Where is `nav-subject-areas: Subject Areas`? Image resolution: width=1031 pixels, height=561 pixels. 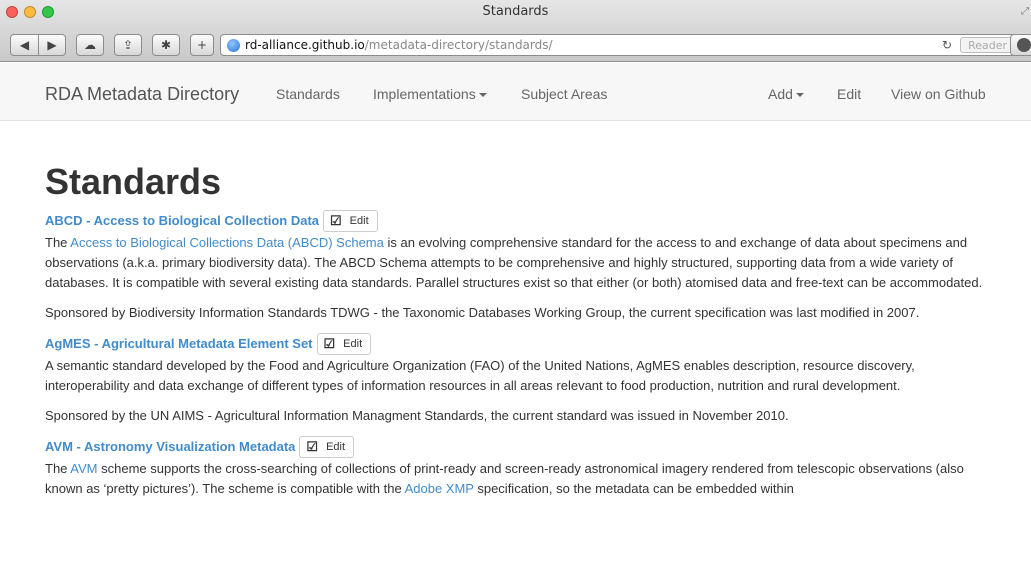
nav-subject-areas: Subject Areas is located at coordinates (564, 94).